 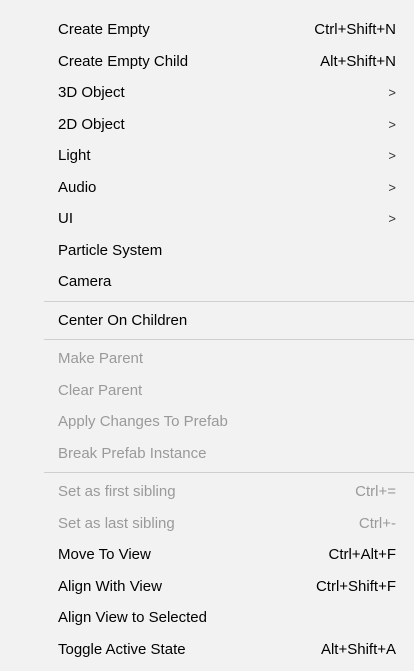 I want to click on menu-item-apply-changes-to-prefab: Apply Changes To Prefab, so click(x=207, y=422).